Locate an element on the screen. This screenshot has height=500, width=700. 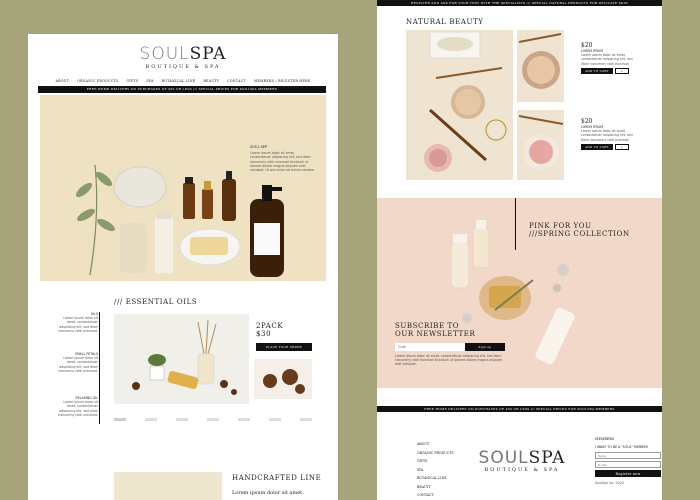
pack-info: 2PACK $30 is located at coordinates (269, 330).